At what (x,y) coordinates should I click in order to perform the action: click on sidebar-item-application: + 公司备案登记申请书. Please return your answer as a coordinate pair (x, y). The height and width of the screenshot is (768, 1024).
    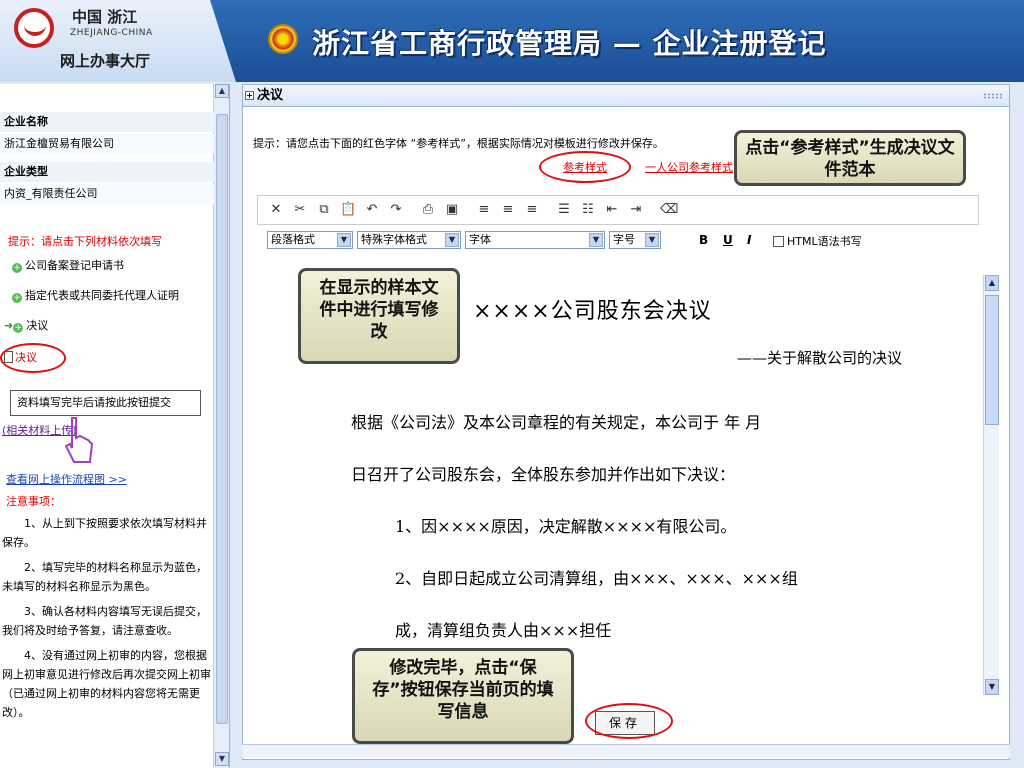
    Looking at the image, I should click on (68, 266).